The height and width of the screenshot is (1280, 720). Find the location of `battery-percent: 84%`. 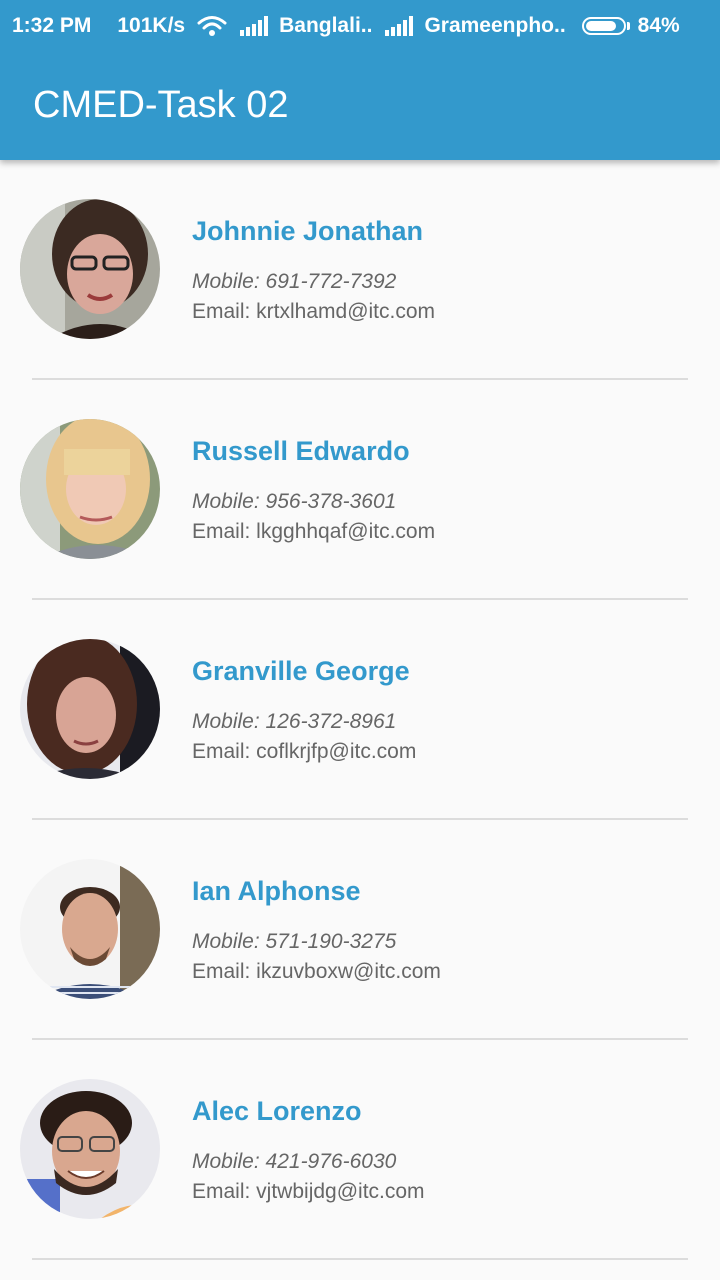

battery-percent: 84% is located at coordinates (658, 25).